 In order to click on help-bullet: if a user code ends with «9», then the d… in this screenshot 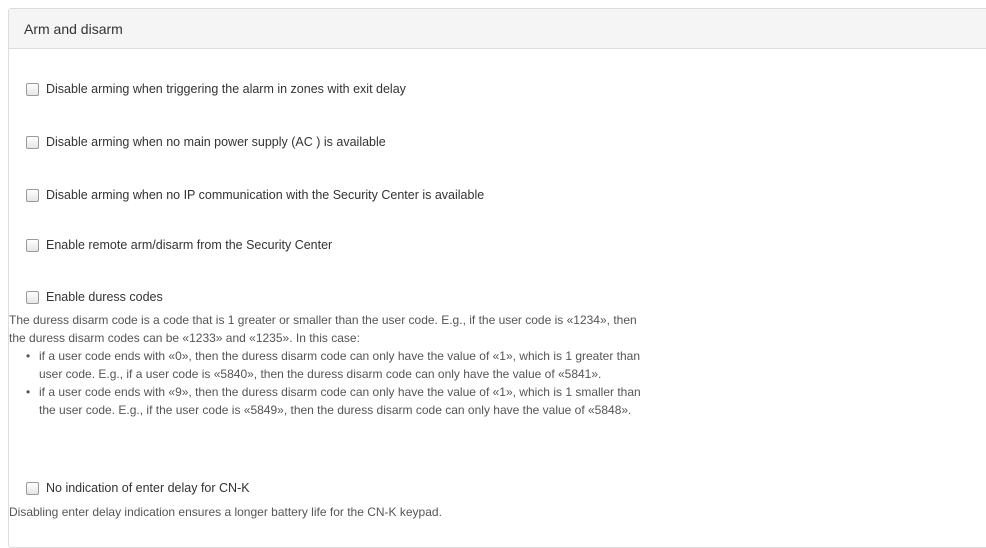, I will do `click(325, 401)`.